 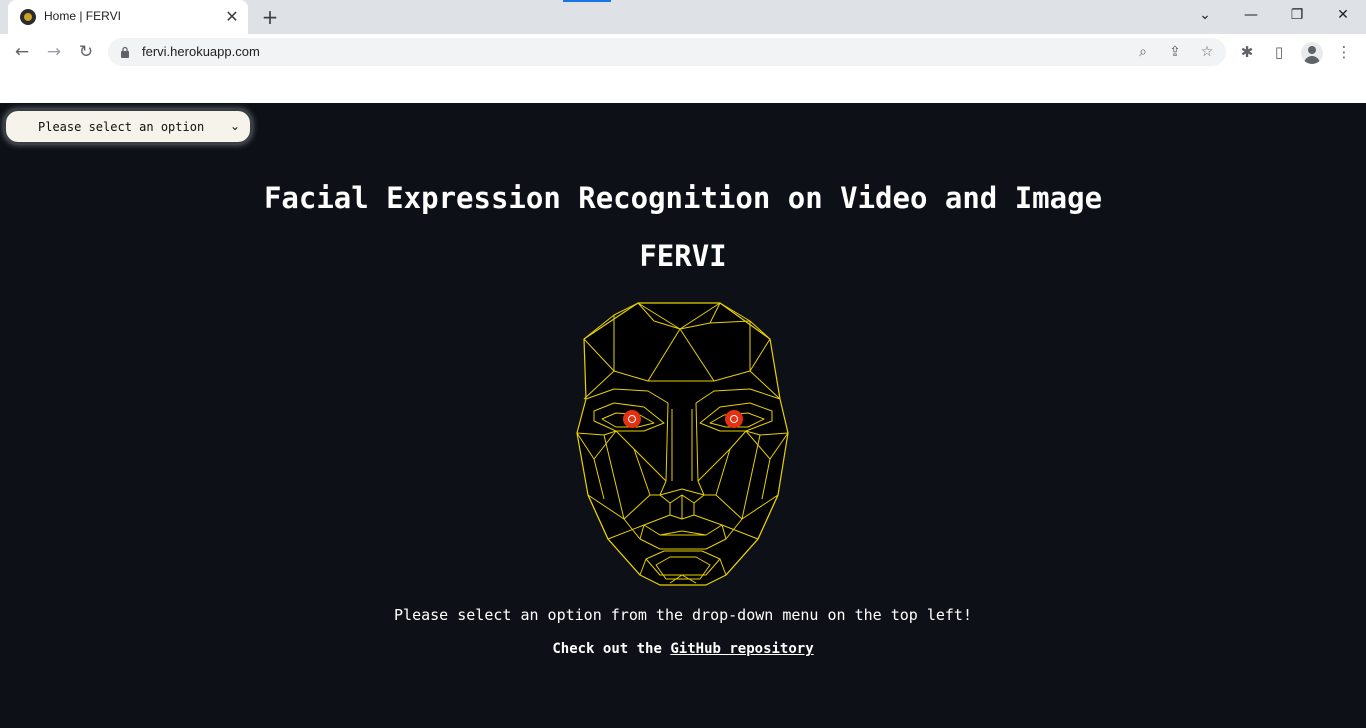 What do you see at coordinates (270, 17) in the screenshot?
I see `plus-icon: +` at bounding box center [270, 17].